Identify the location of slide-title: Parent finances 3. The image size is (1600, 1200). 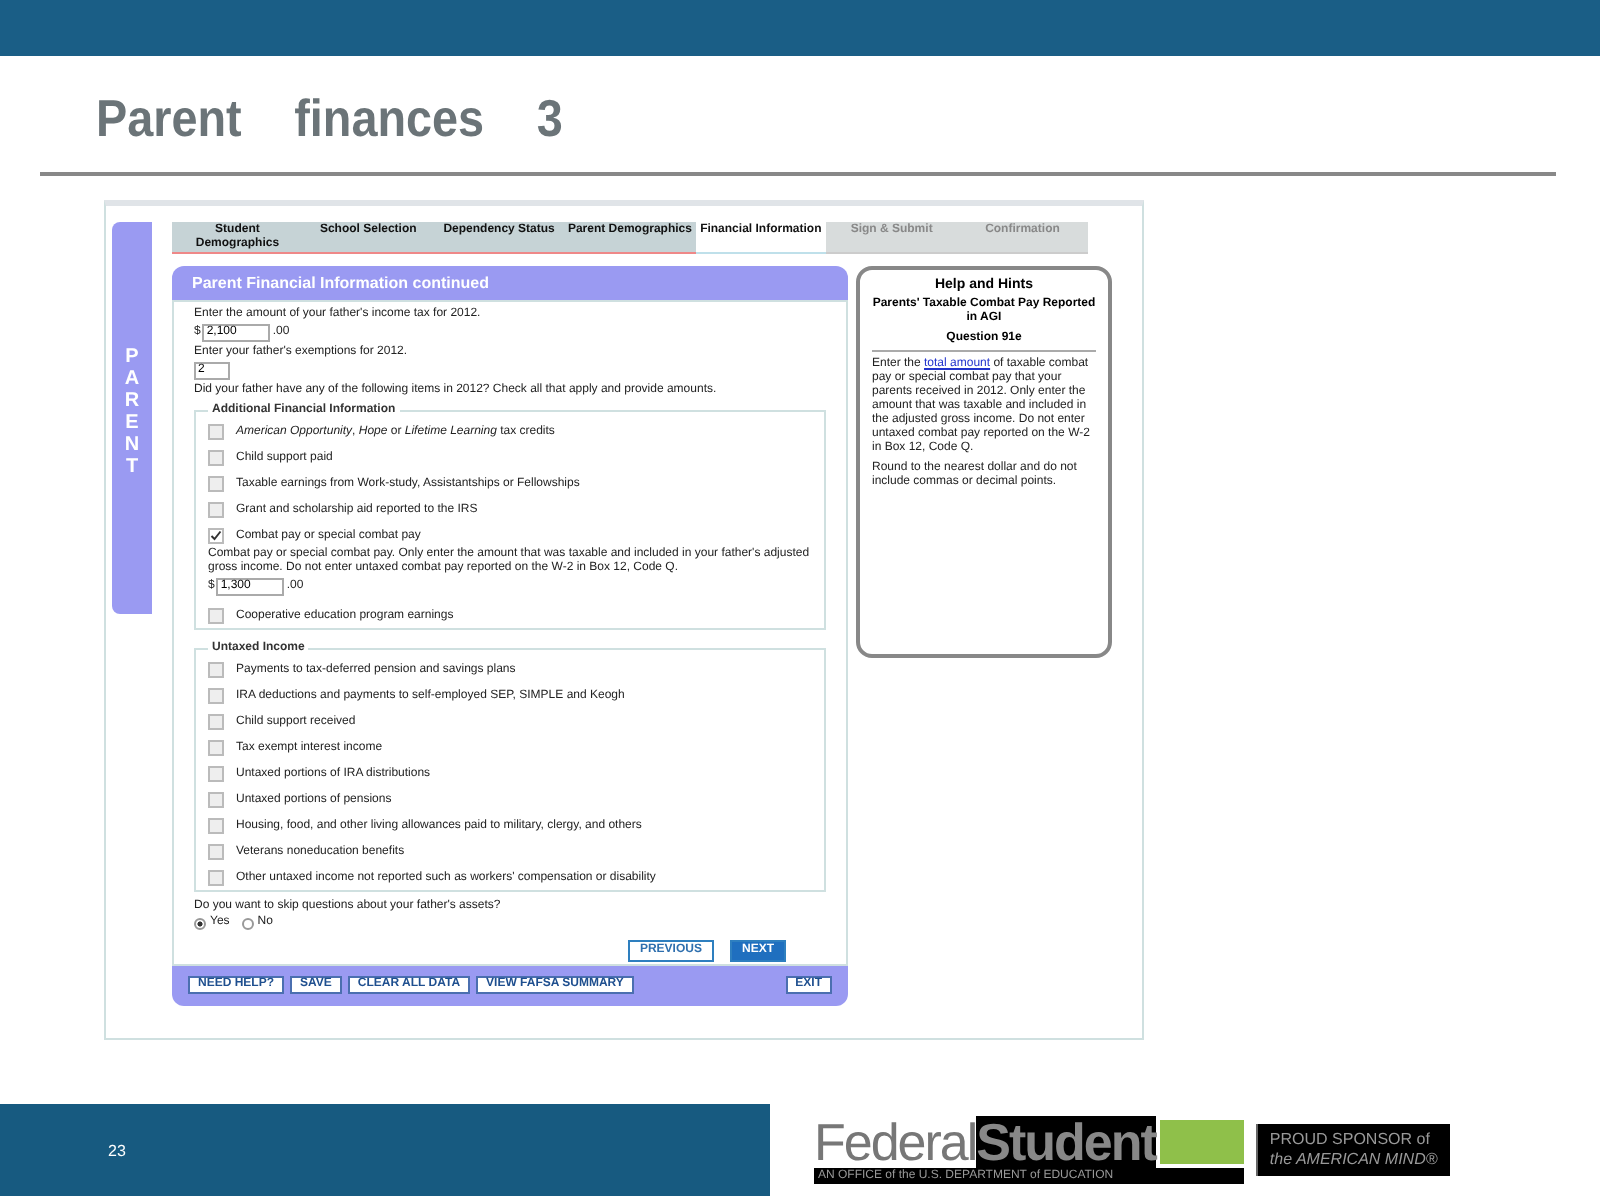
(330, 120).